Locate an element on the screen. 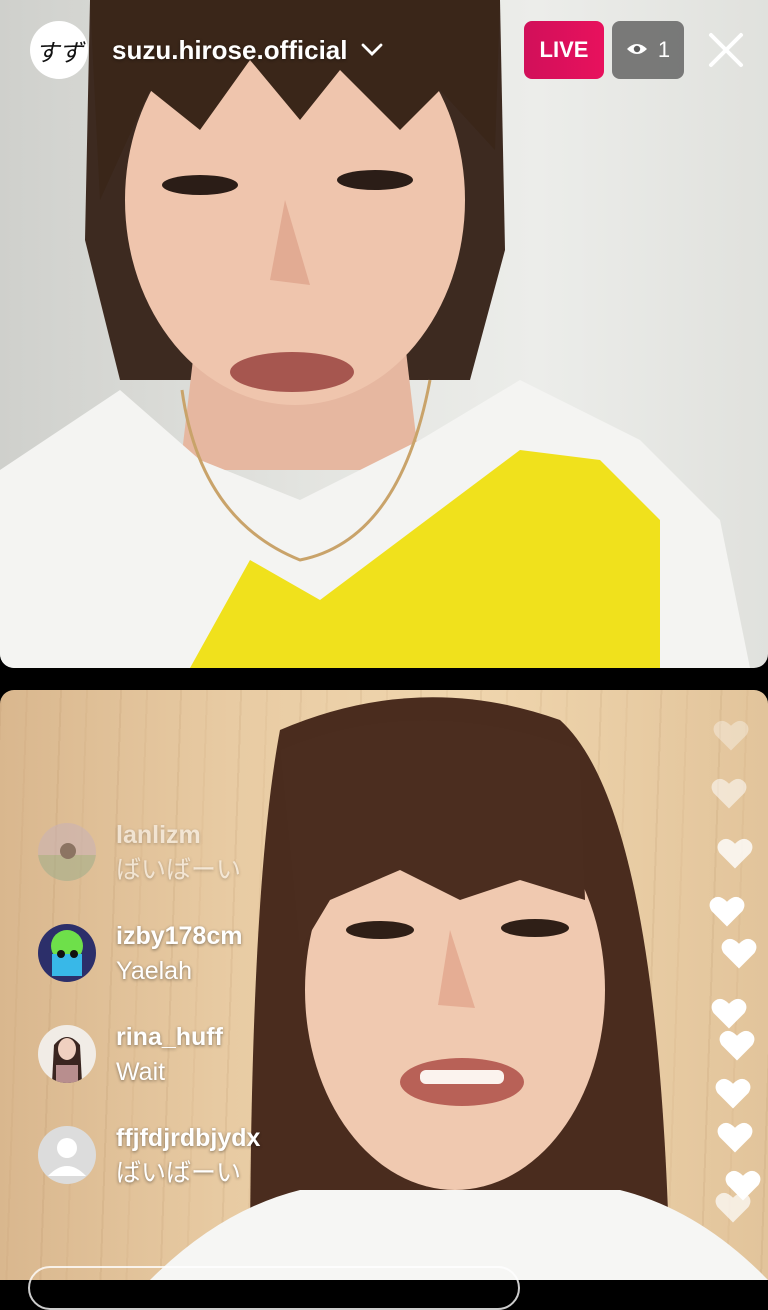  comment-item: ffjfdjrdbjydx ばいばーい is located at coordinates (248, 1173).